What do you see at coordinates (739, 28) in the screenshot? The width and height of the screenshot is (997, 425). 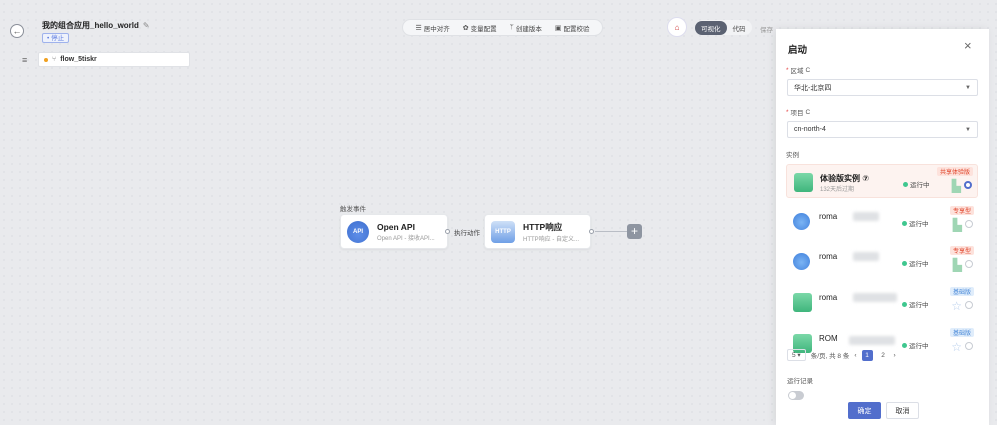 I see `mode-code: 代码` at bounding box center [739, 28].